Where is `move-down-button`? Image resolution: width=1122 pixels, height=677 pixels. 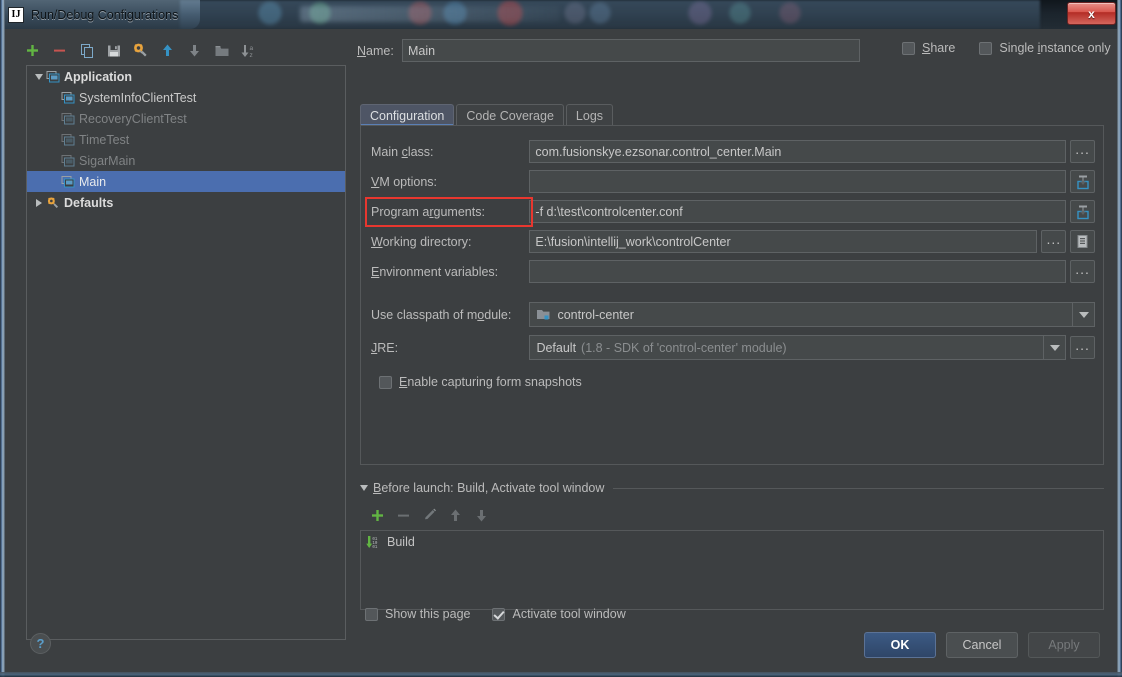
move-down-button is located at coordinates (194, 51).